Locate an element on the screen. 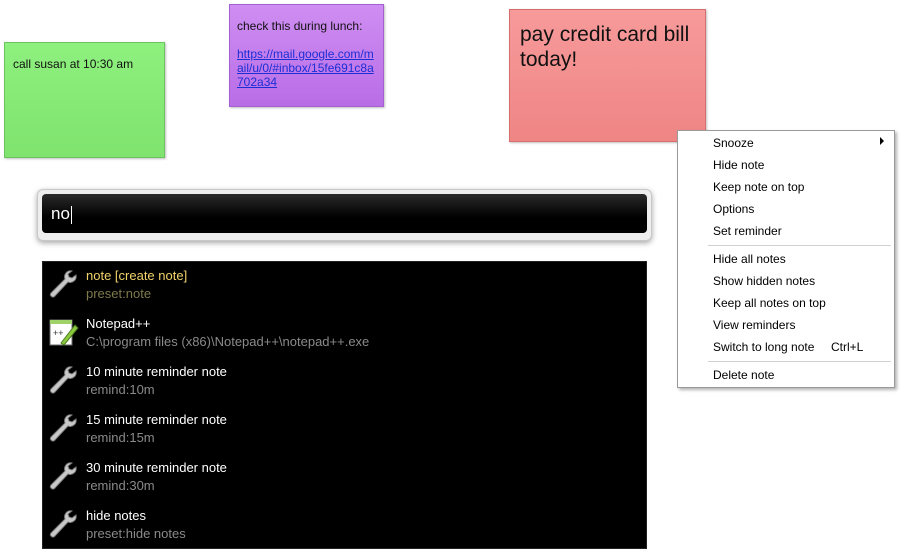  note-text: call susan at 10:30 am is located at coordinates (73, 64).